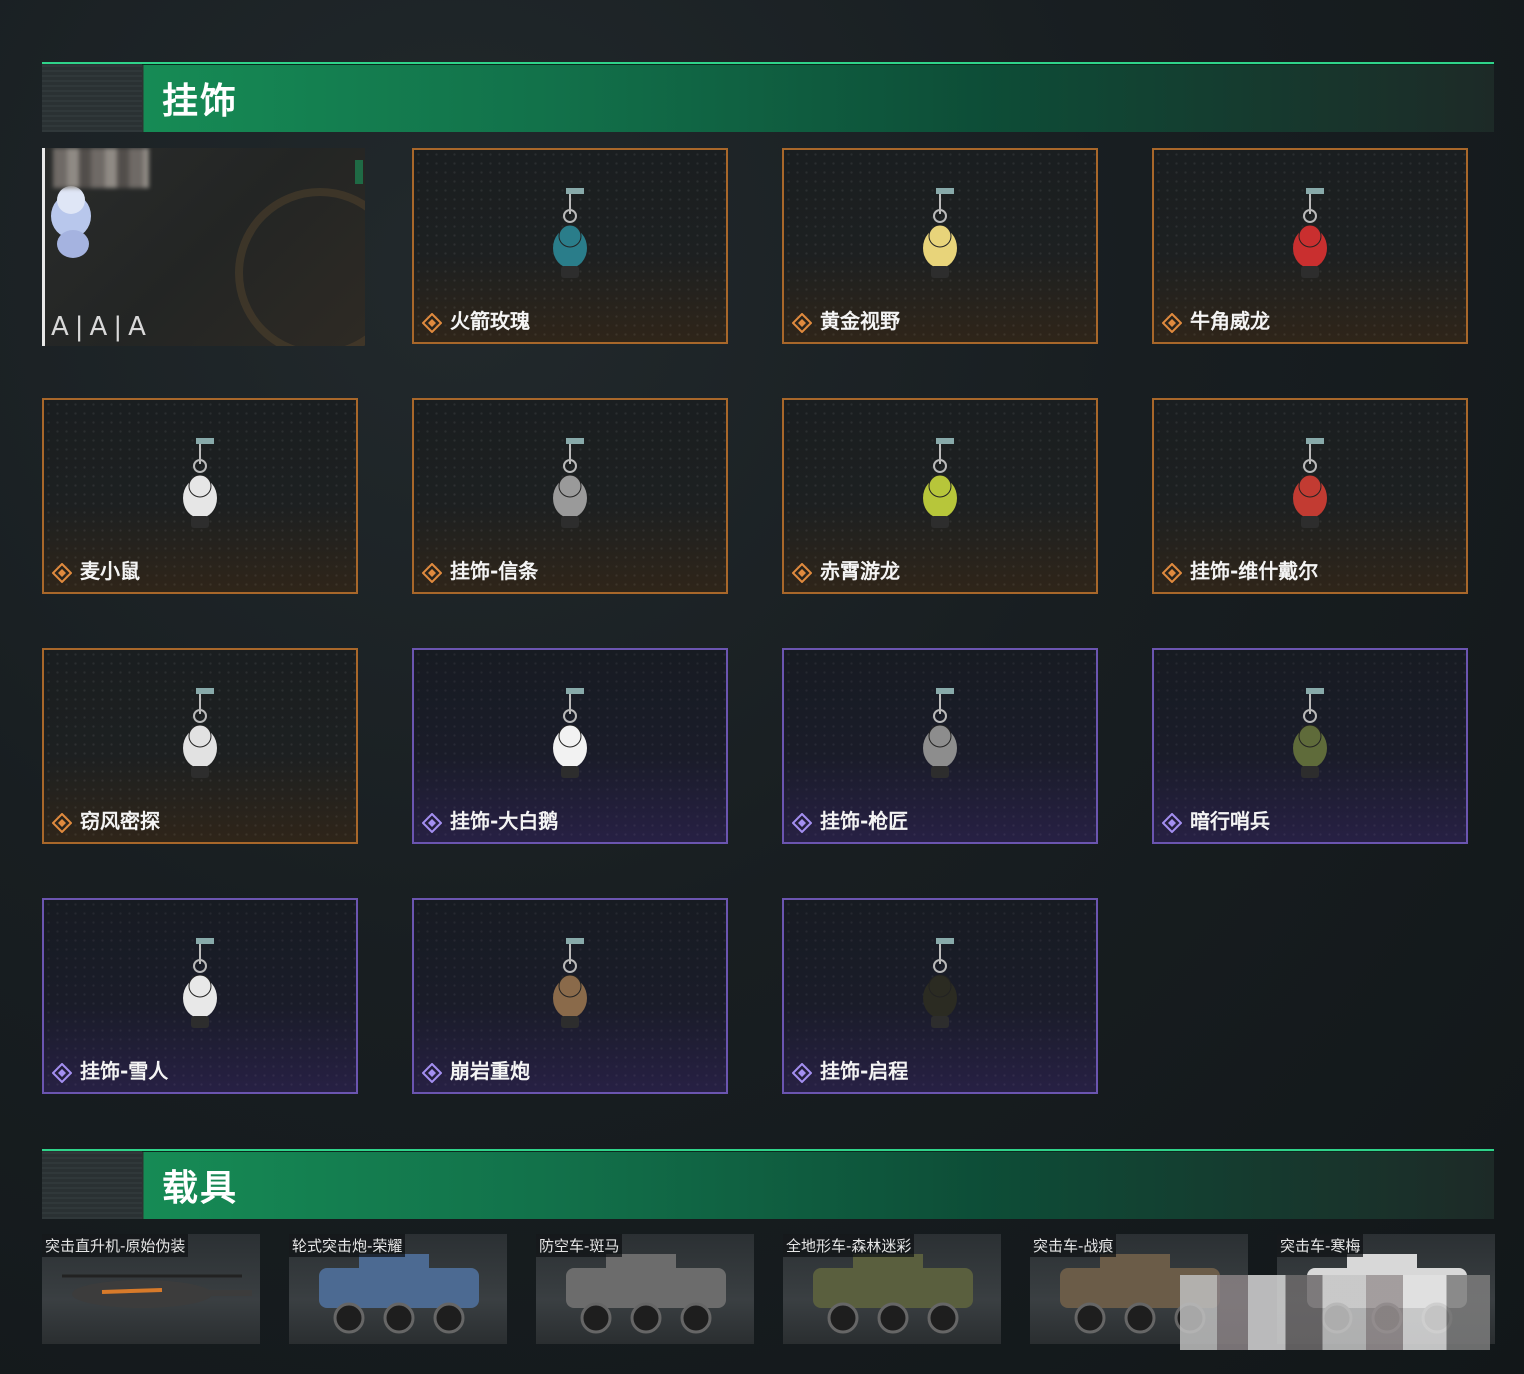 The height and width of the screenshot is (1374, 1524). What do you see at coordinates (579, 1245) in the screenshot?
I see `vehicle-name: 防空车-斑马` at bounding box center [579, 1245].